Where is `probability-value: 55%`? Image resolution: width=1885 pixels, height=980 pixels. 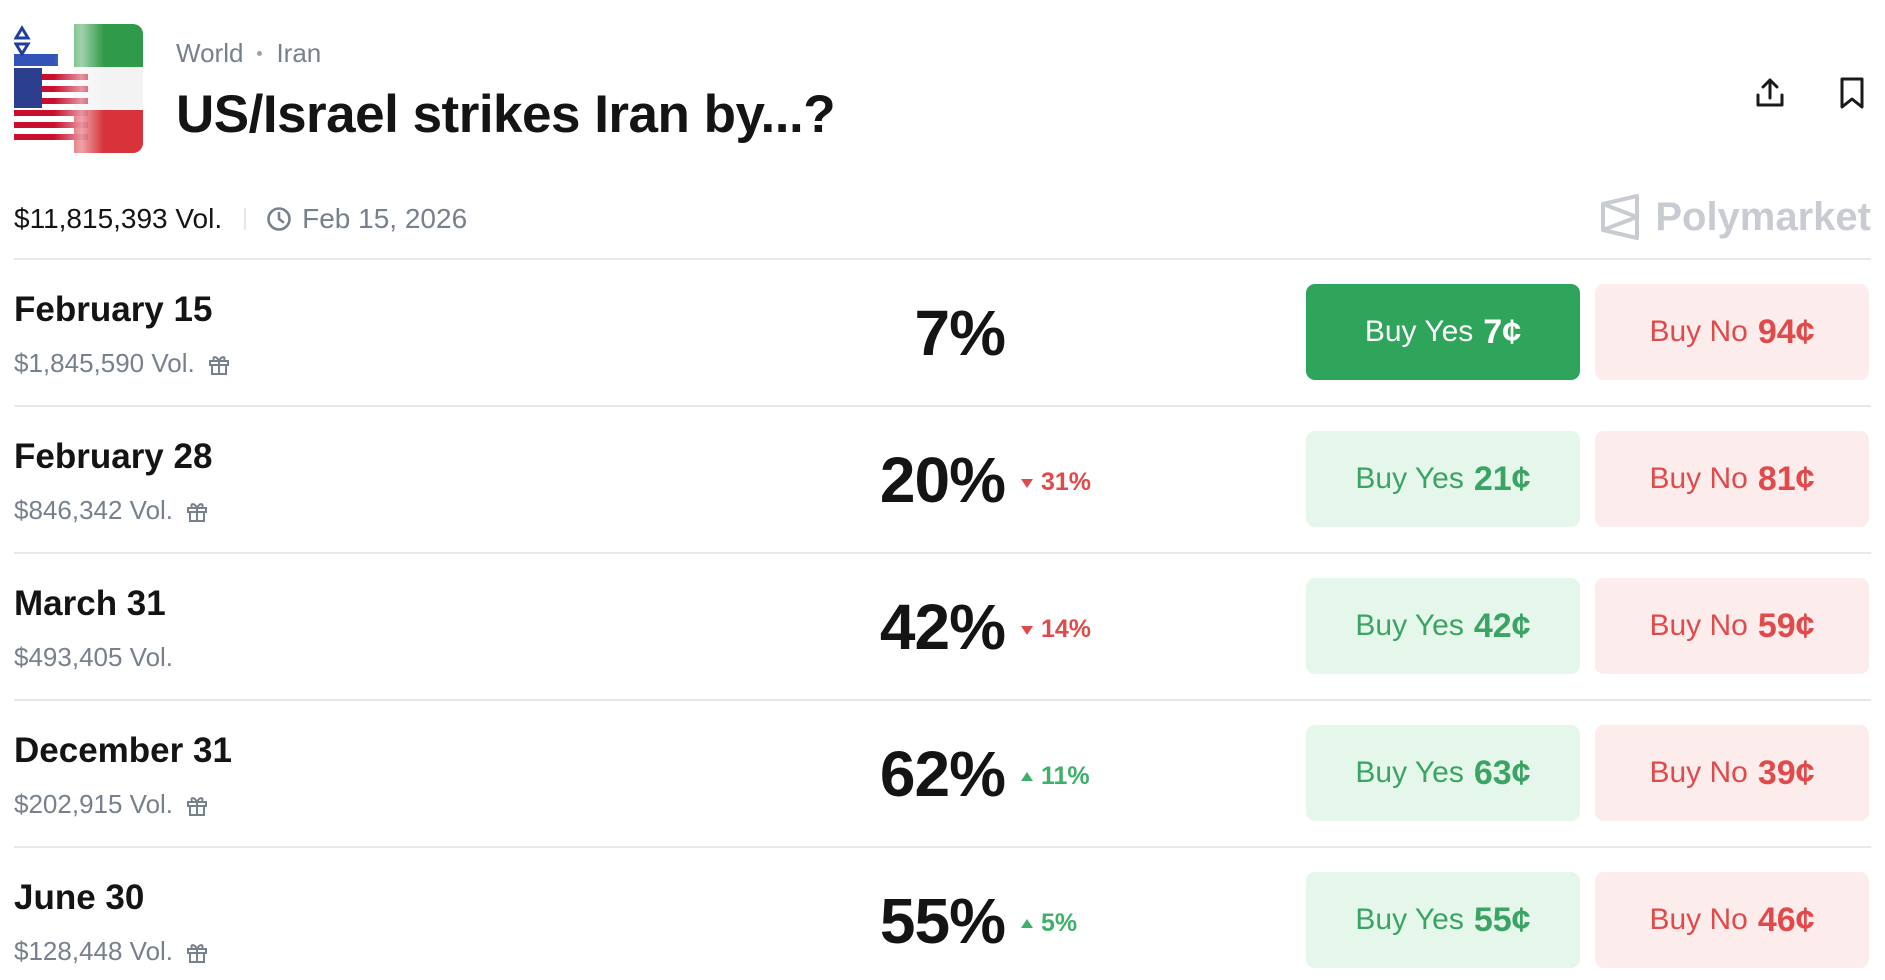
probability-value: 55% is located at coordinates (942, 921).